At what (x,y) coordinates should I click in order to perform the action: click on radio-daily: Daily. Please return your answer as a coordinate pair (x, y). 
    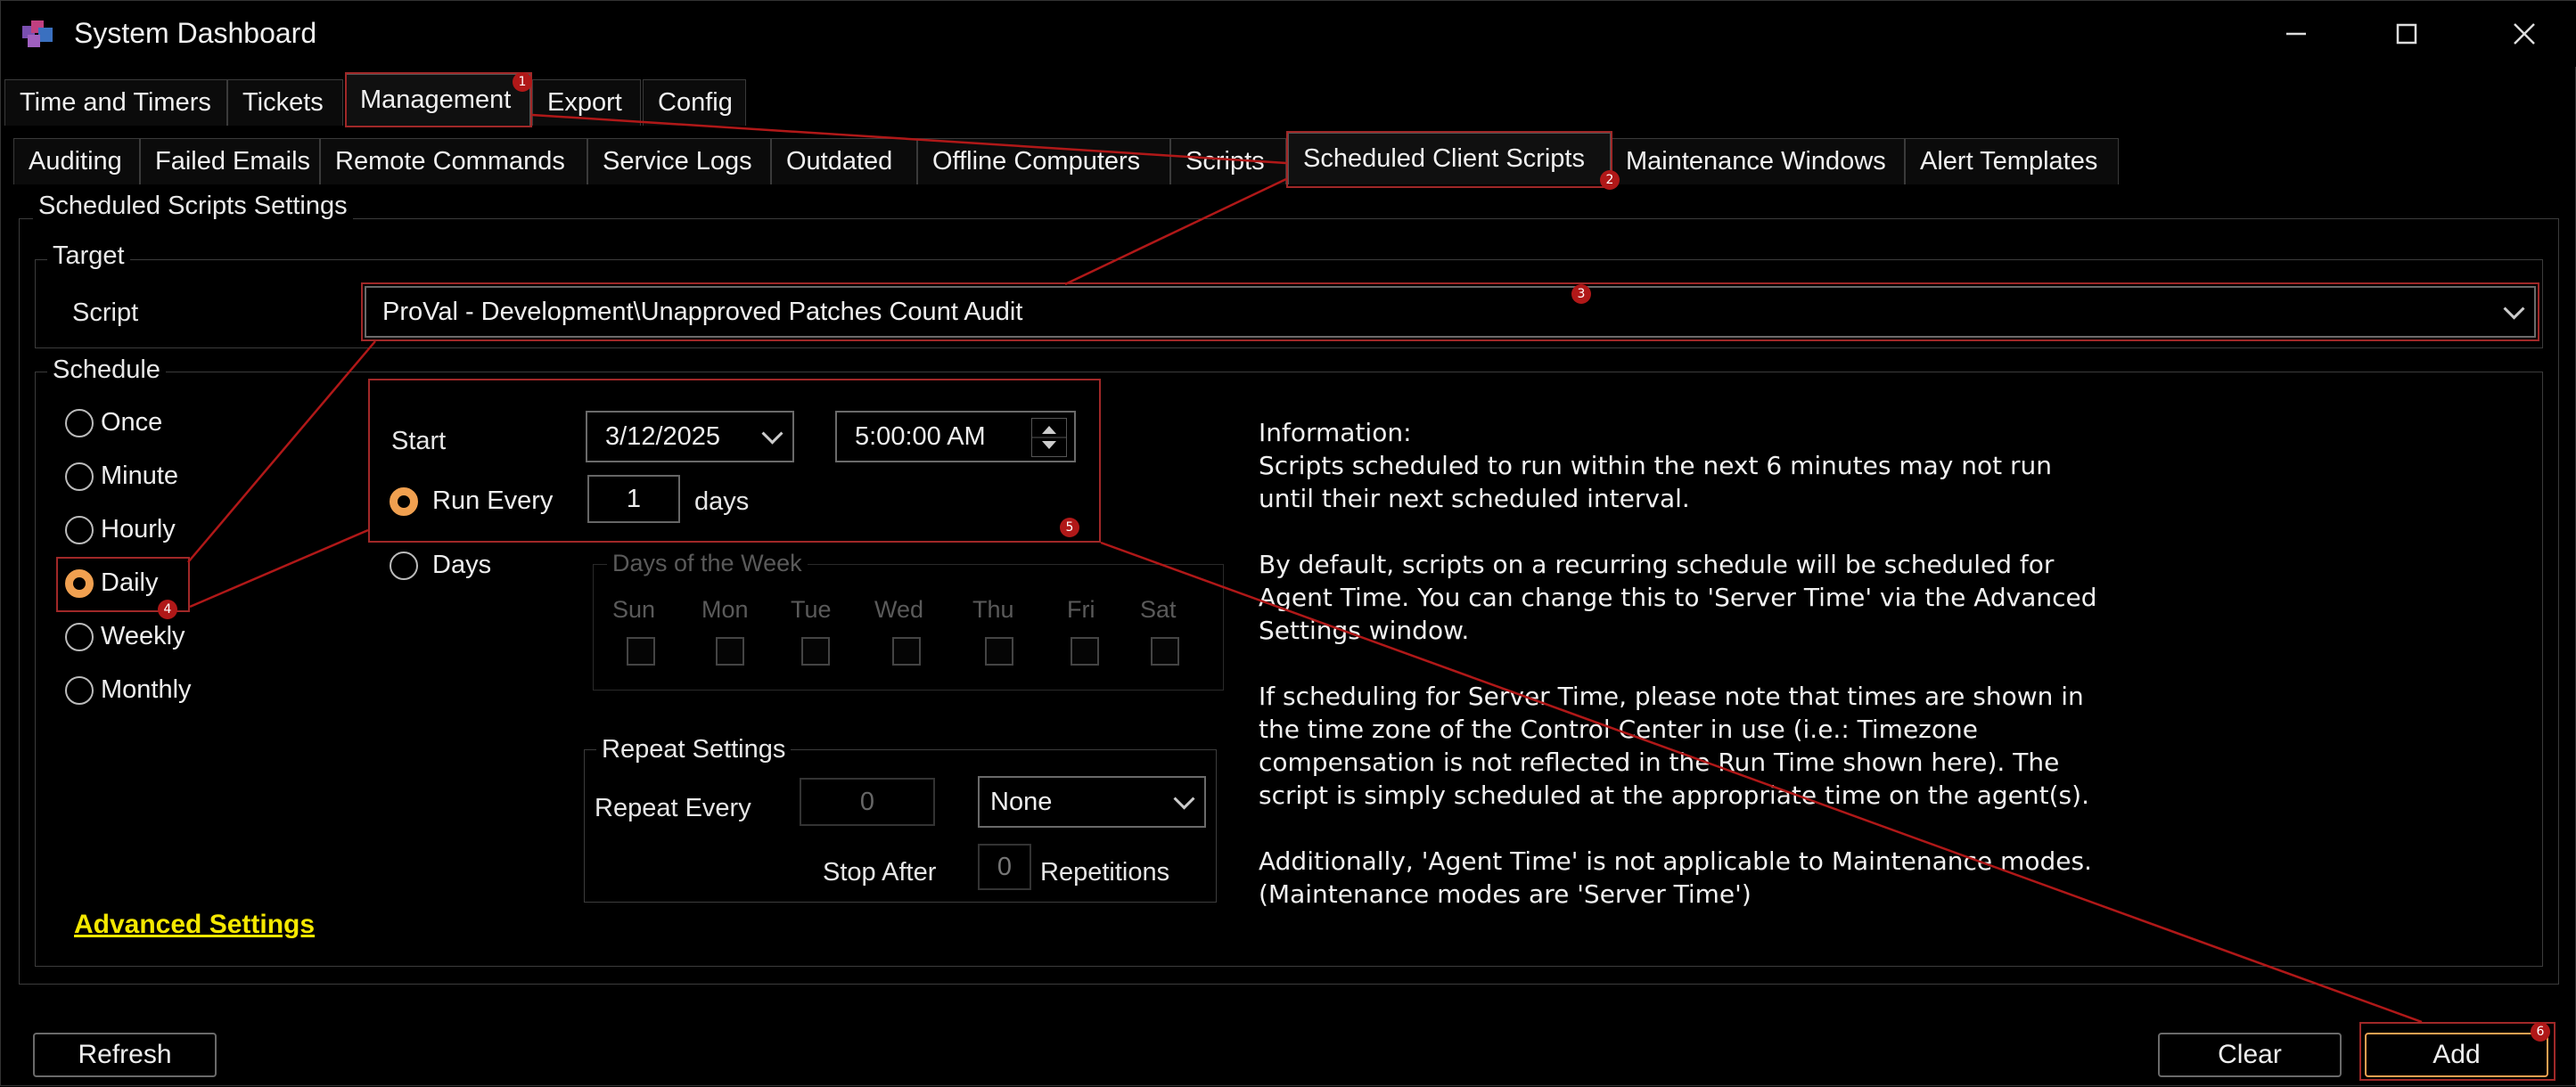
    Looking at the image, I should click on (112, 583).